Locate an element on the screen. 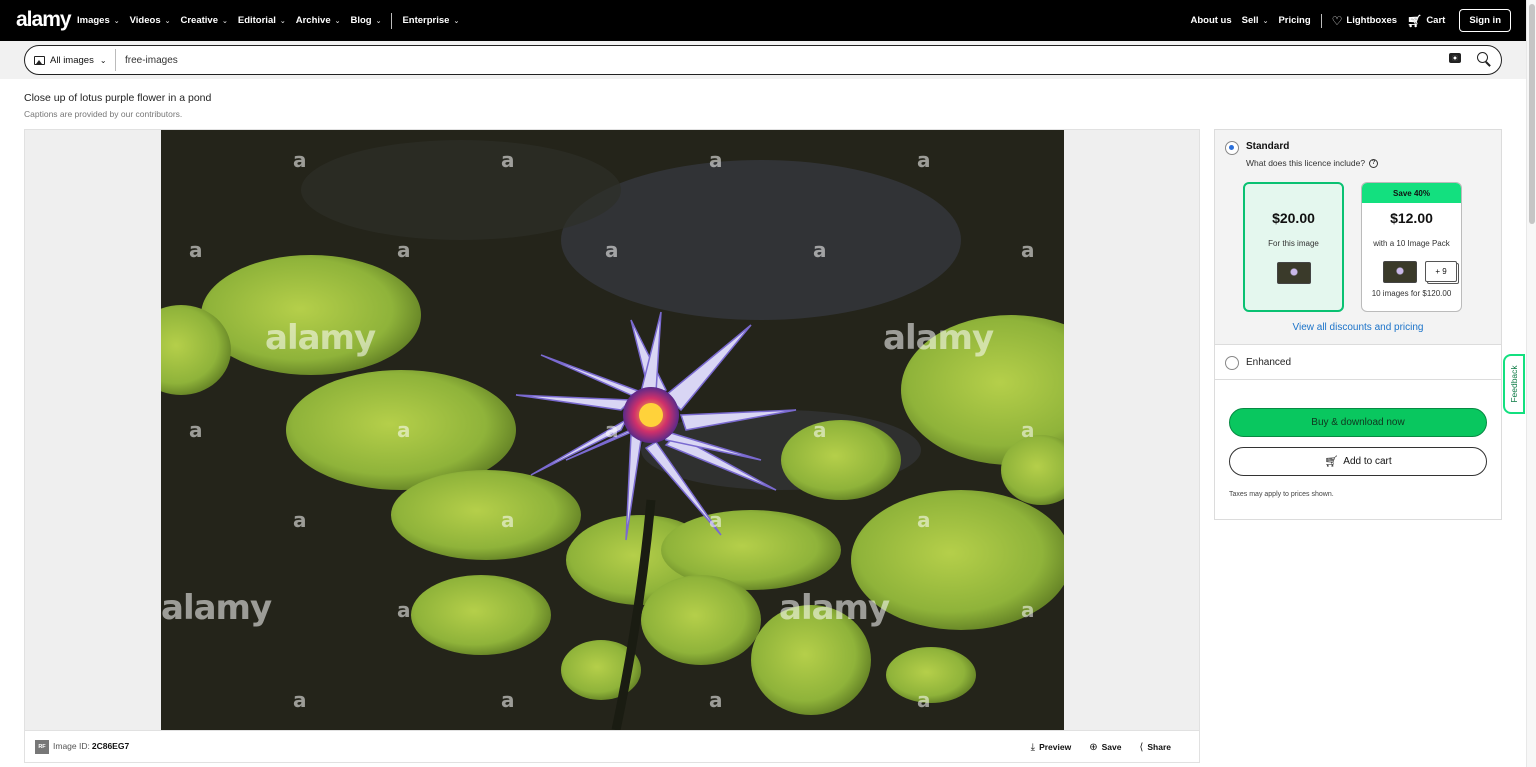 This screenshot has height=767, width=1536. scrollbar-thumb is located at coordinates (1532, 114).